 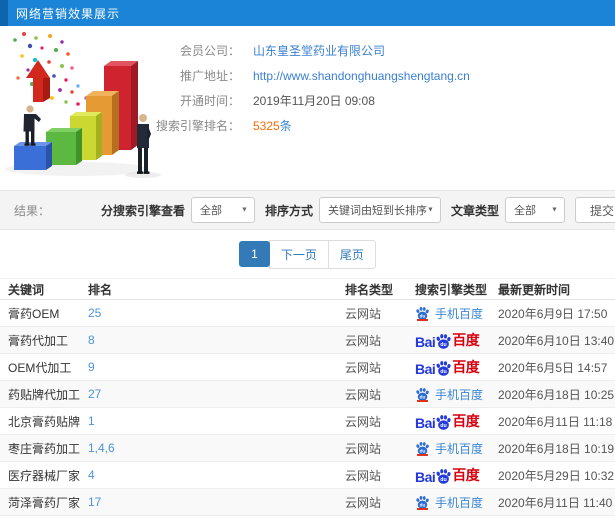 What do you see at coordinates (266, 126) in the screenshot?
I see `rank-count-number: 5325` at bounding box center [266, 126].